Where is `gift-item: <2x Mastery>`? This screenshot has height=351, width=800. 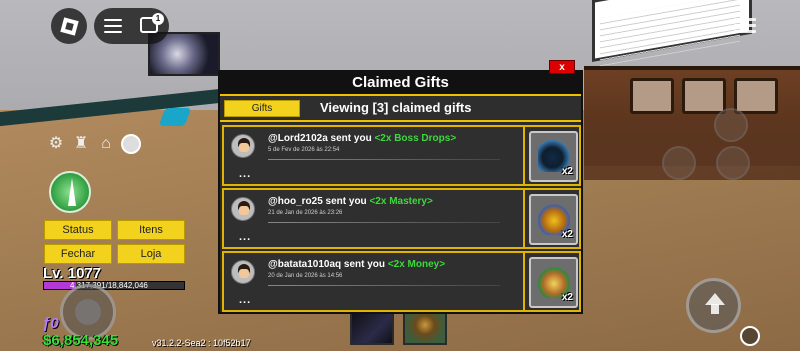 gift-item: <2x Mastery> is located at coordinates (401, 201).